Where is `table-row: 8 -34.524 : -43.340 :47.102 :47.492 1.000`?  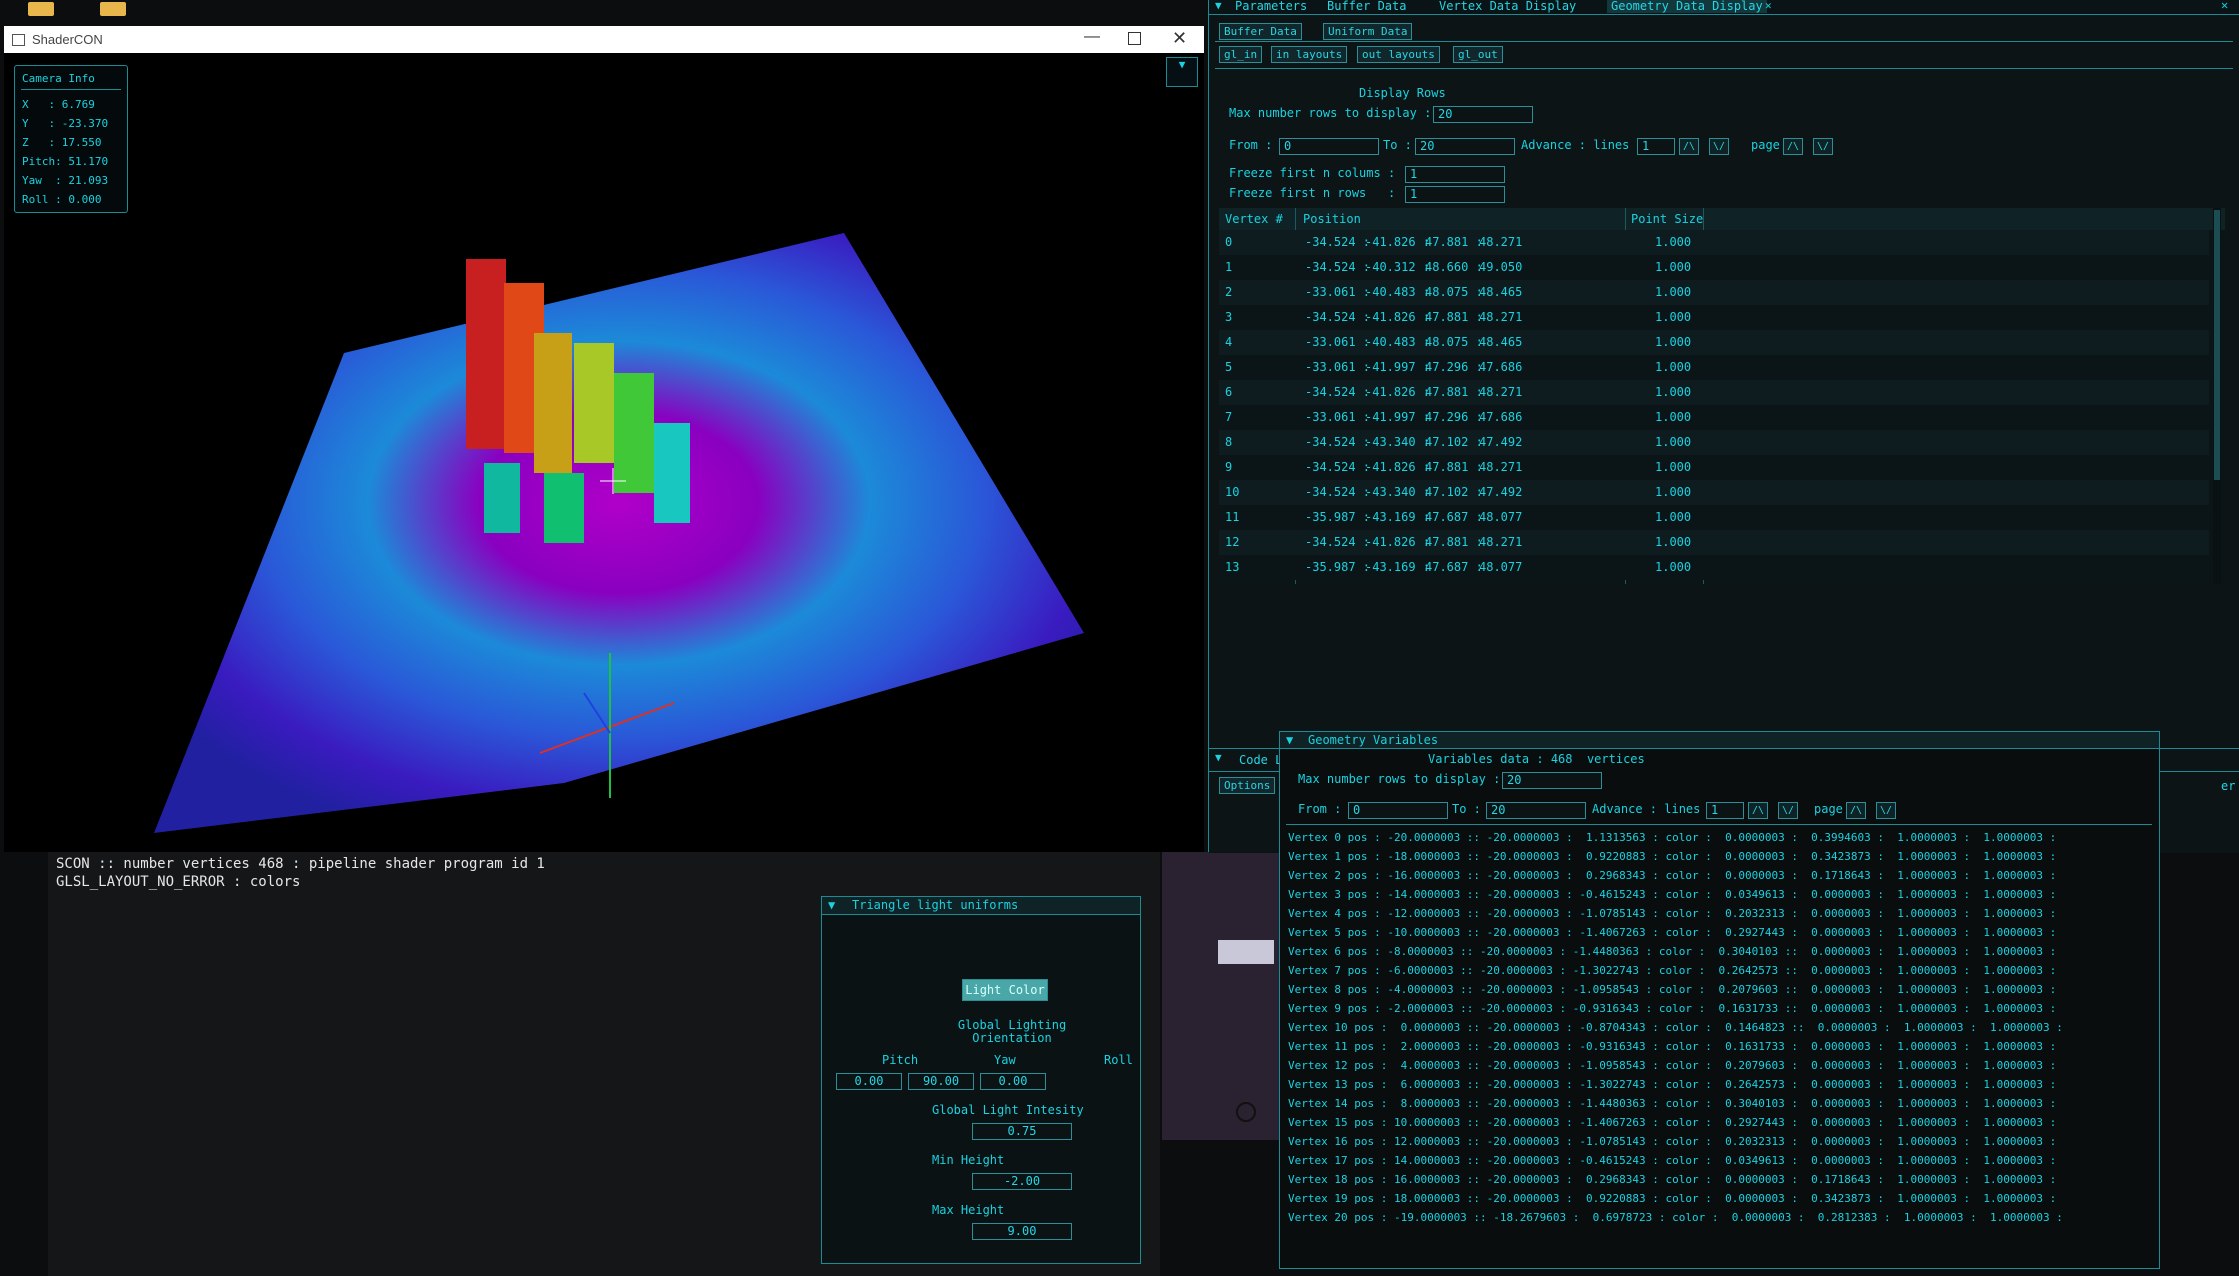
table-row: 8 -34.524 : -43.340 :47.102 :47.492 1.000 is located at coordinates (1714, 442).